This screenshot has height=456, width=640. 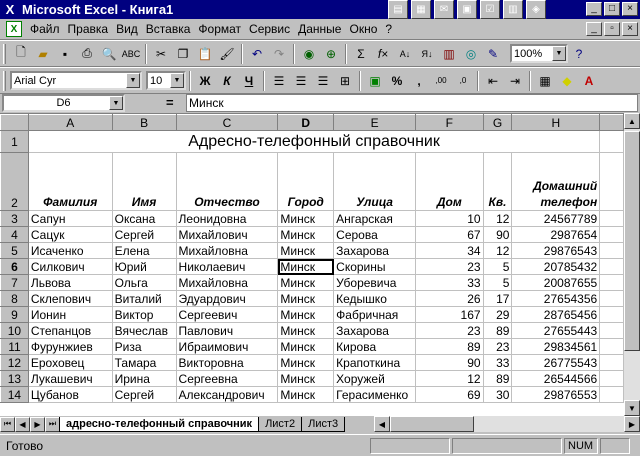 I want to click on row-header: 1, so click(x=14, y=141).